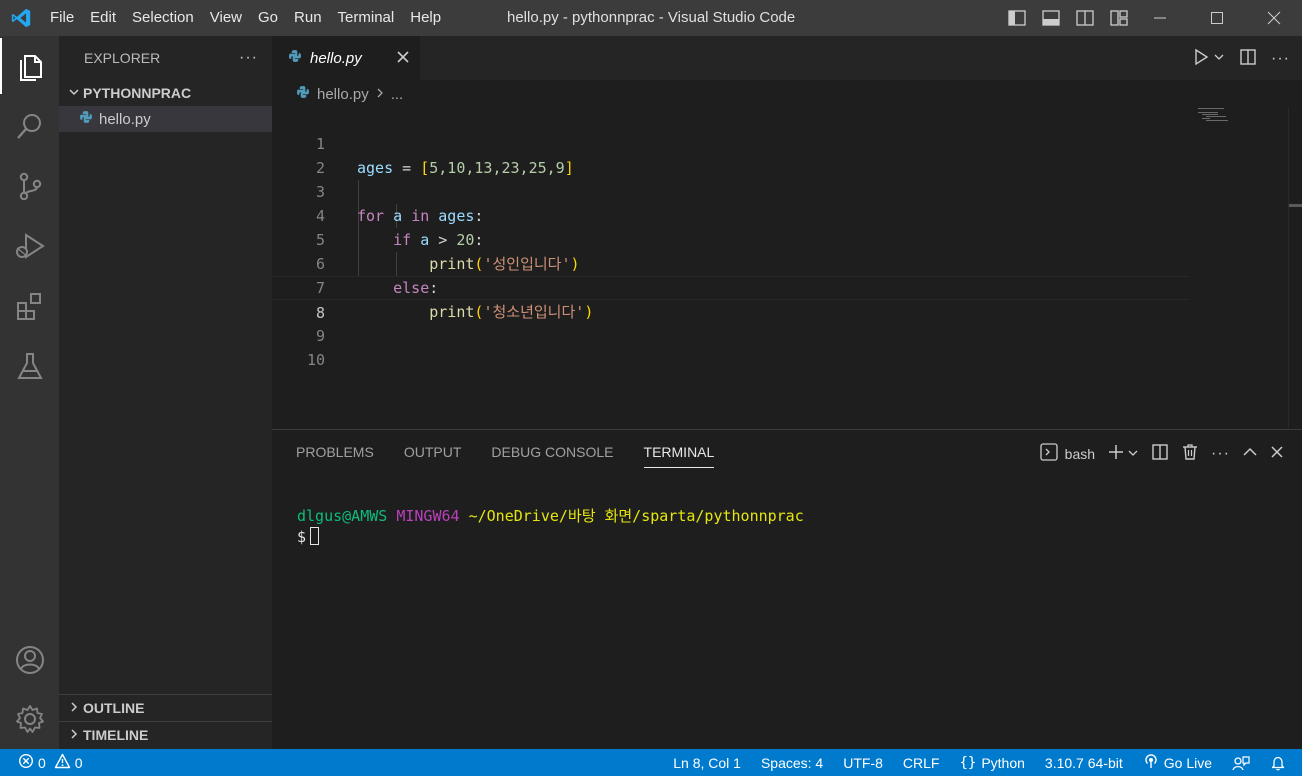  I want to click on code-line: 1 ages = [5,10,13,23,25,9], so click(731, 142).